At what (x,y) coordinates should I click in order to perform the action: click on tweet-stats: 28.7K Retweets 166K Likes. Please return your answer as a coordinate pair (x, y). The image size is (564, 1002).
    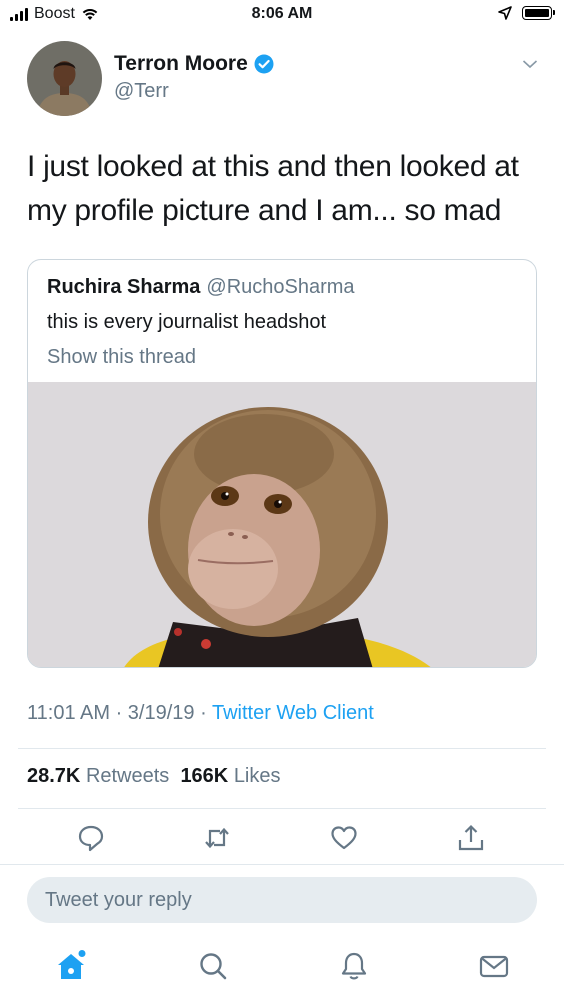
    Looking at the image, I should click on (154, 776).